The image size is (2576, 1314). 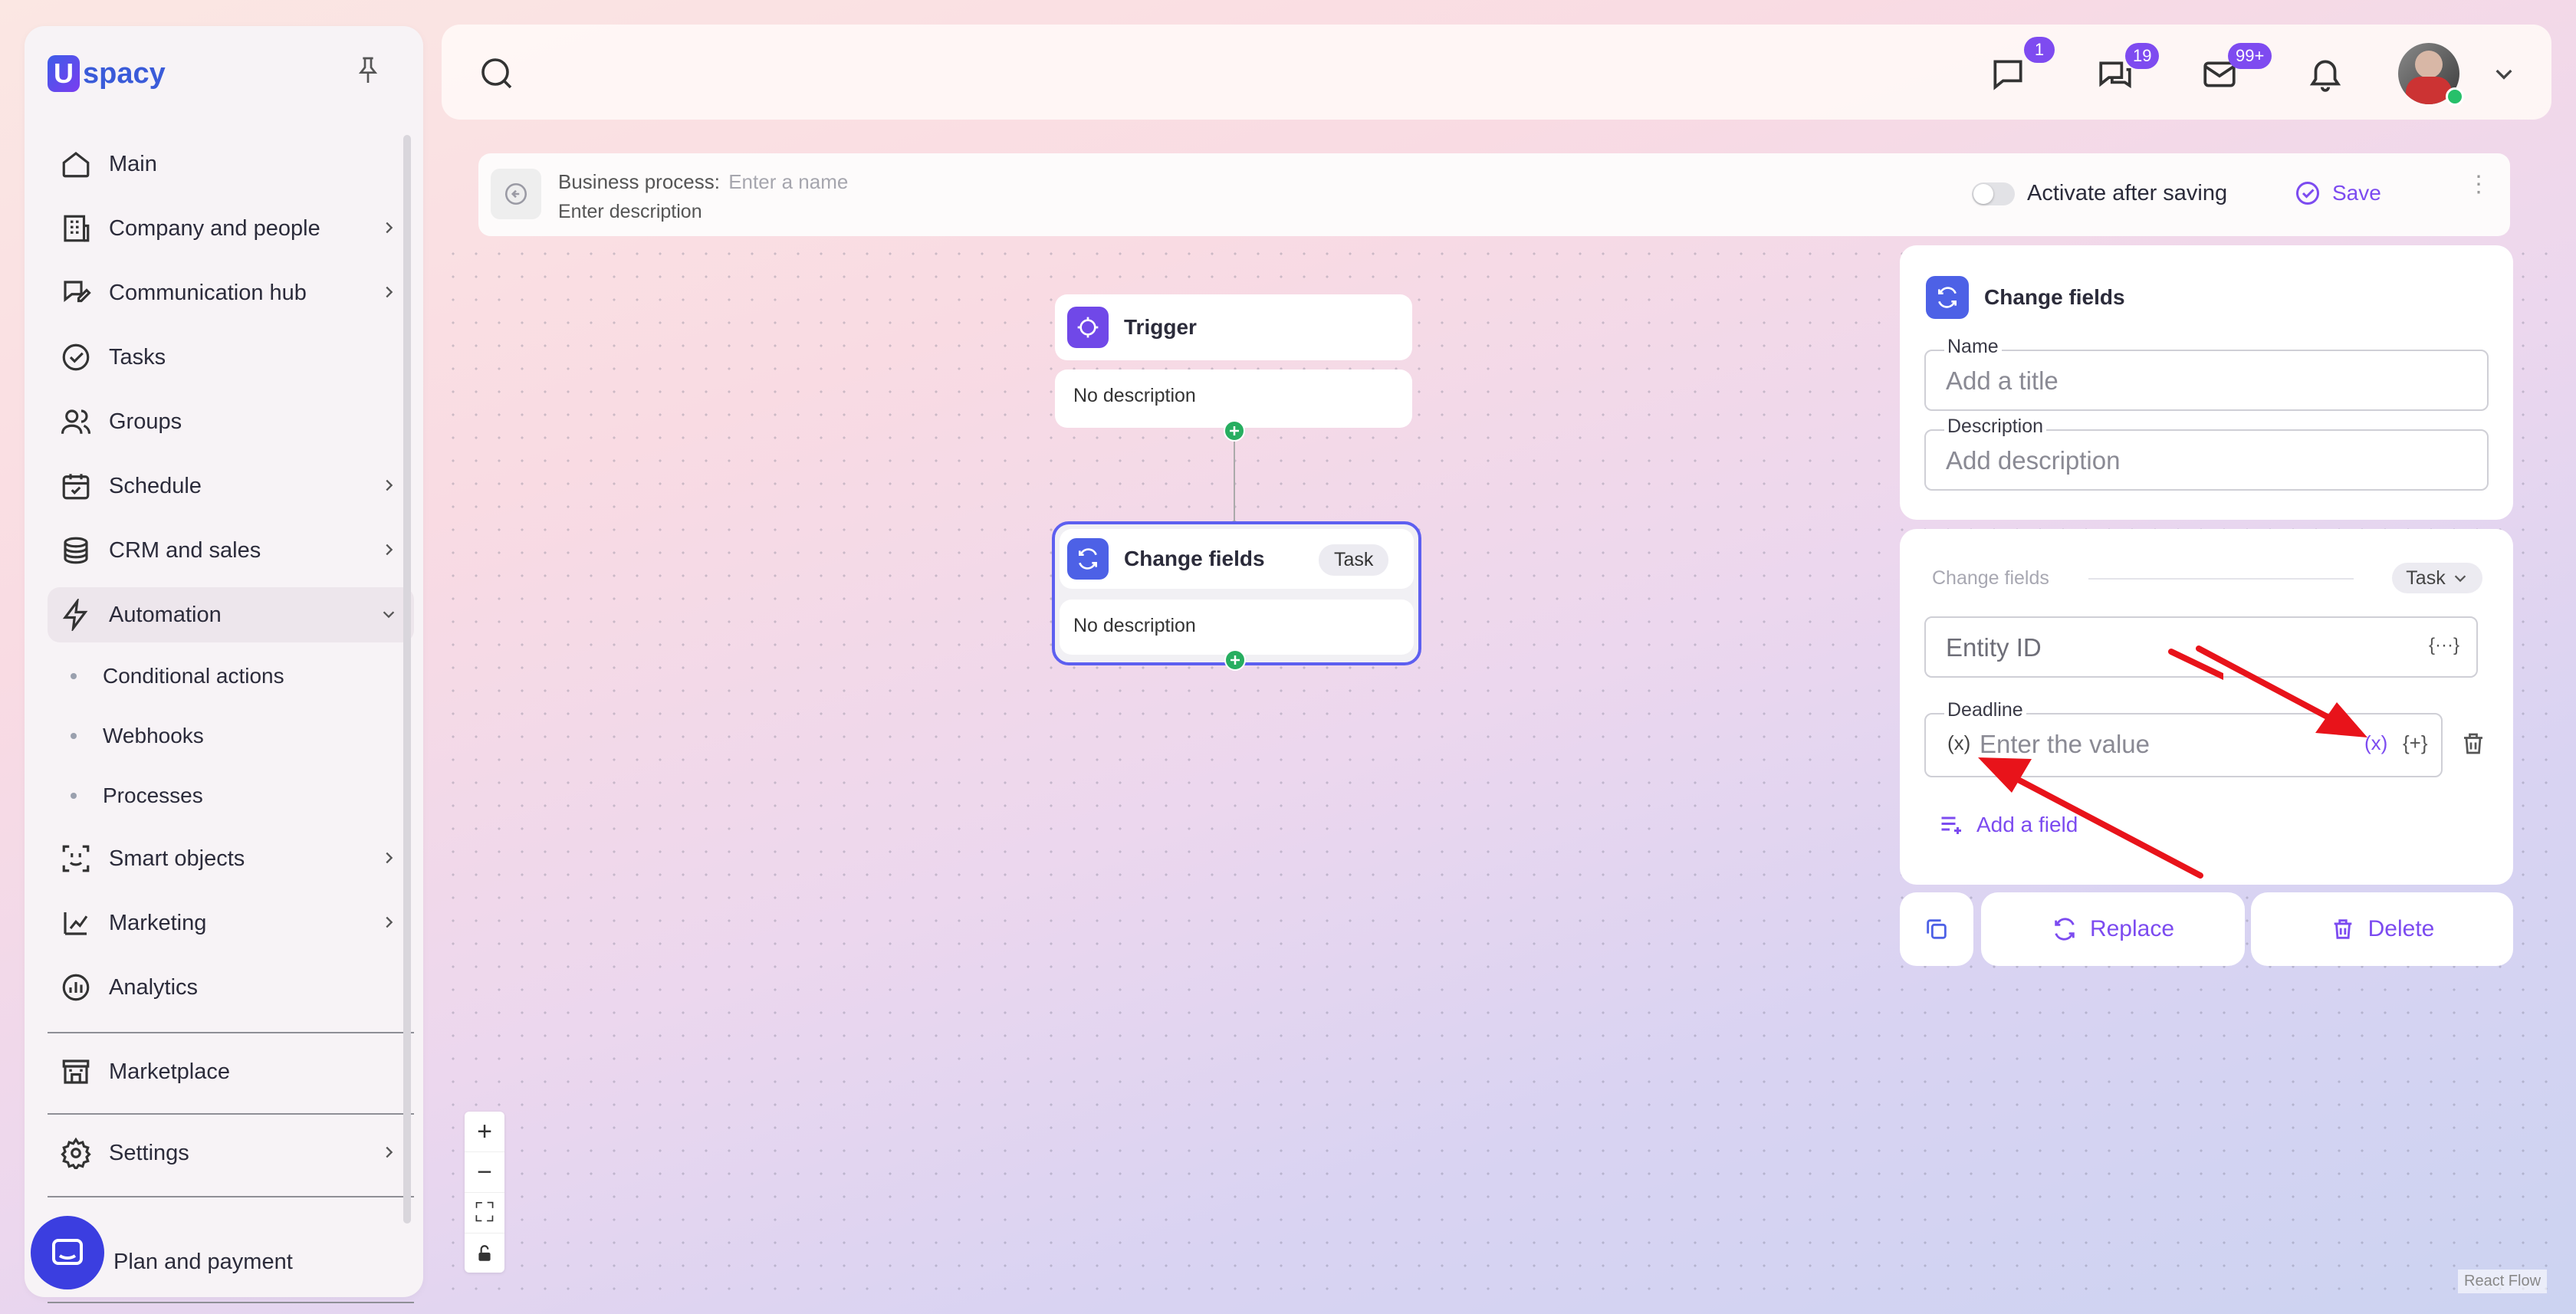 I want to click on fit-view-icon: ⛶, so click(x=485, y=1213).